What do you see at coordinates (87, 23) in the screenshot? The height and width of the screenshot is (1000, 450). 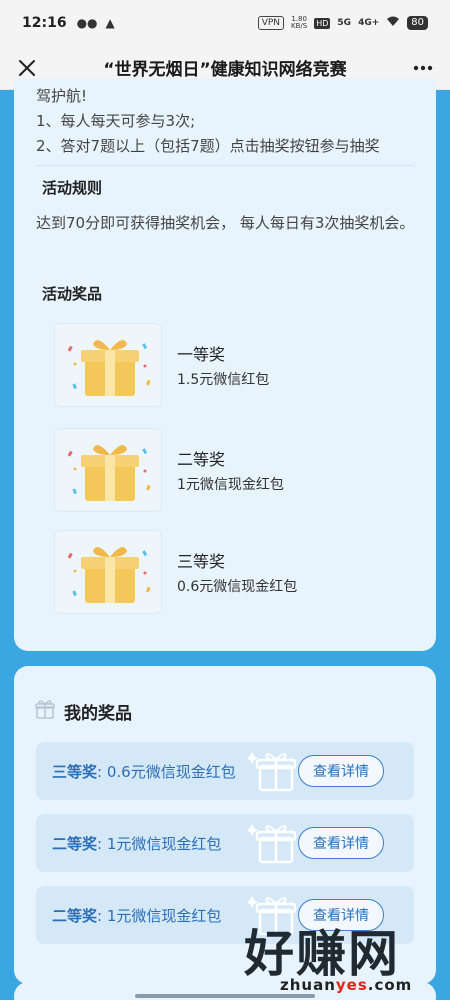 I see `chat-icon: ●●` at bounding box center [87, 23].